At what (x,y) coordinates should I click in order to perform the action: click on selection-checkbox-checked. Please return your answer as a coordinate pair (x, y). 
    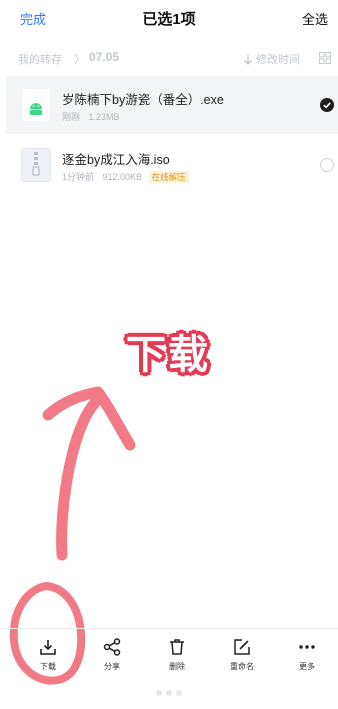
    Looking at the image, I should click on (327, 105).